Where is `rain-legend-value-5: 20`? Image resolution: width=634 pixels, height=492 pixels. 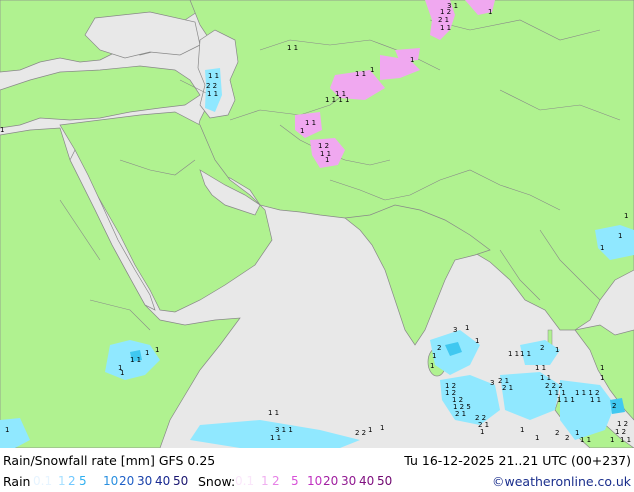
rain-legend-value-5: 20 is located at coordinates (127, 481).